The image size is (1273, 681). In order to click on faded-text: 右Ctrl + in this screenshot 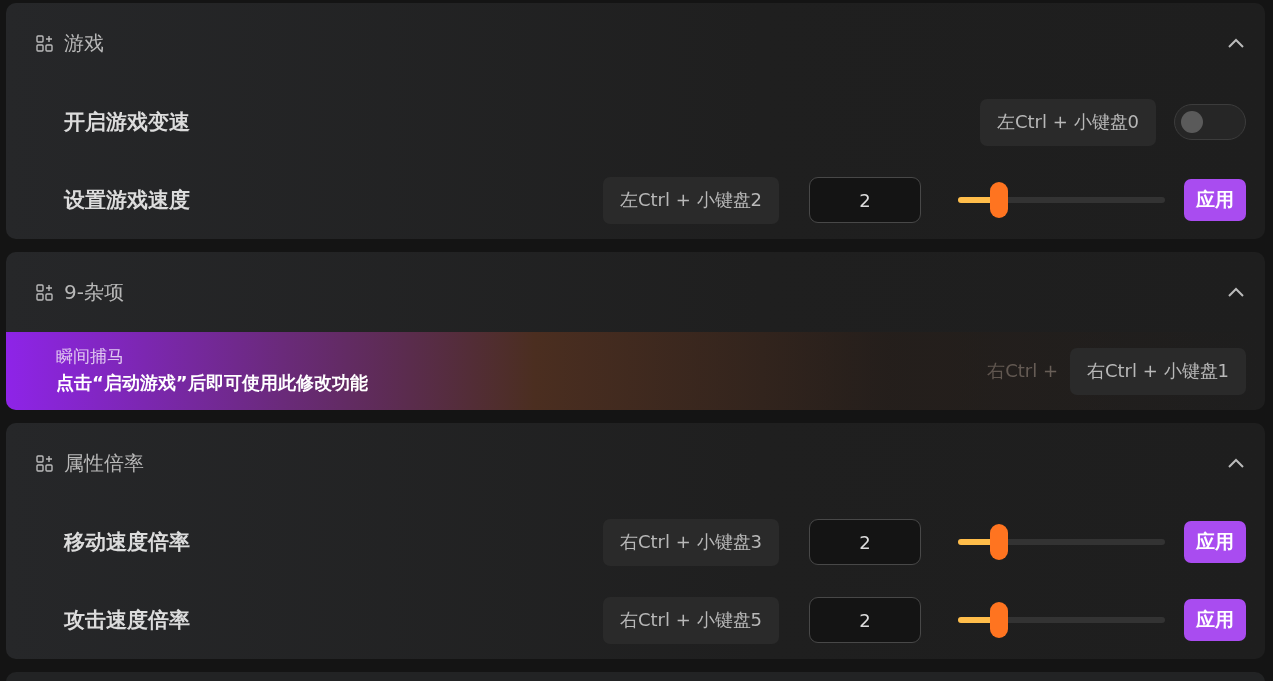, I will do `click(1022, 371)`.